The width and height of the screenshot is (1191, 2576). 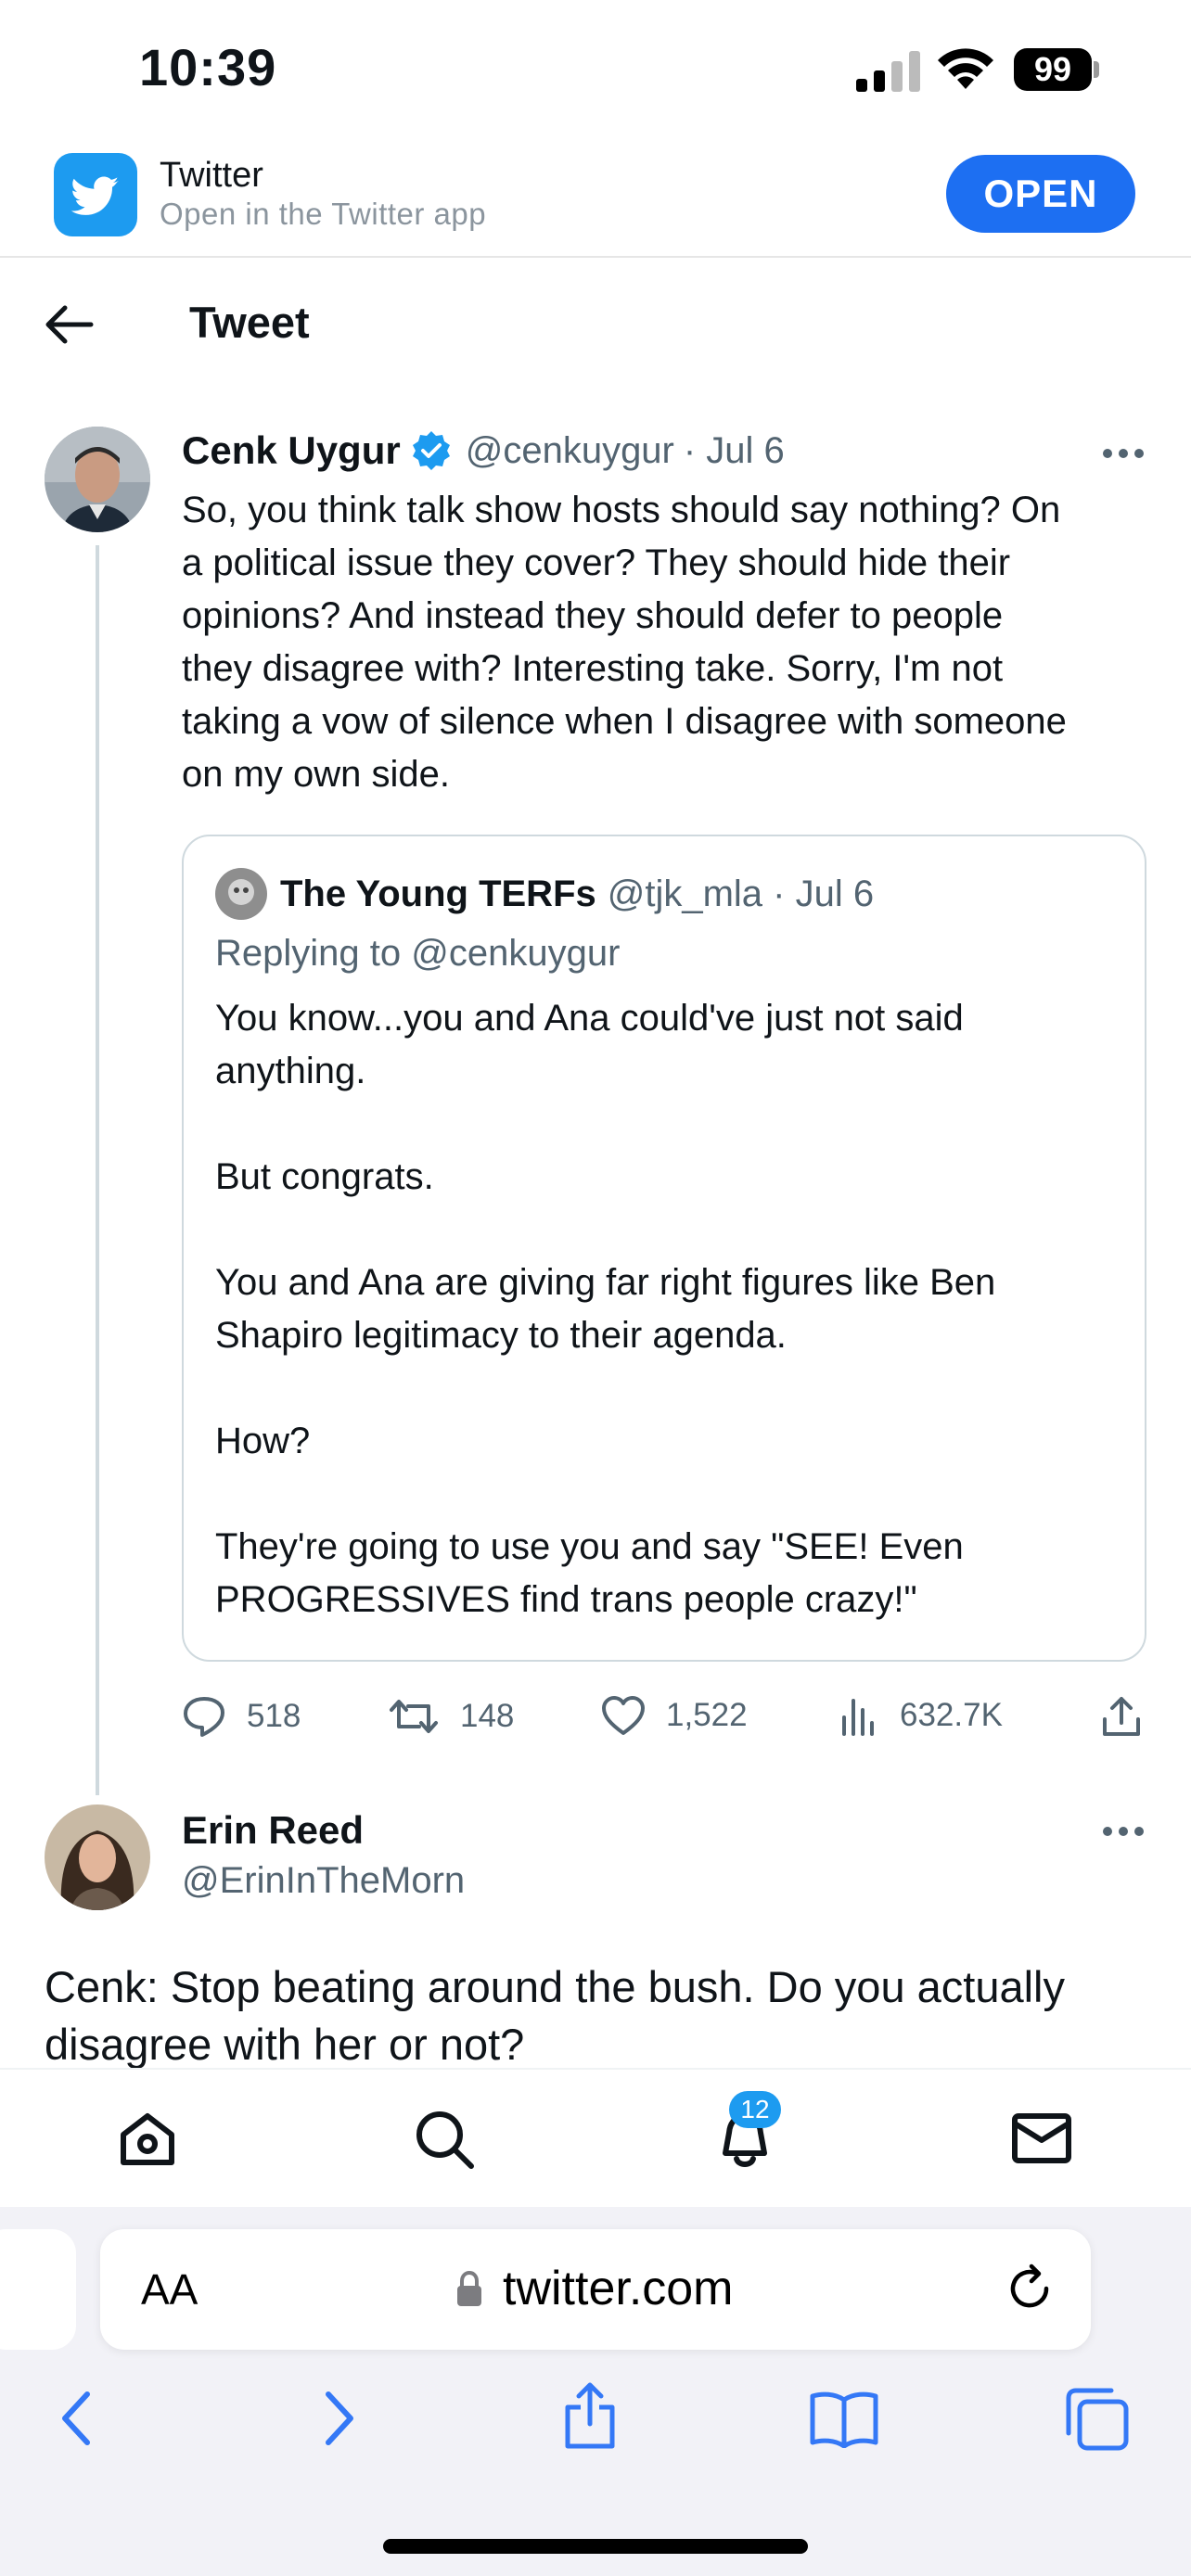 What do you see at coordinates (566, 1599) in the screenshot?
I see `quoted-text-line: PROGRESSIVES find trans people crazy!"` at bounding box center [566, 1599].